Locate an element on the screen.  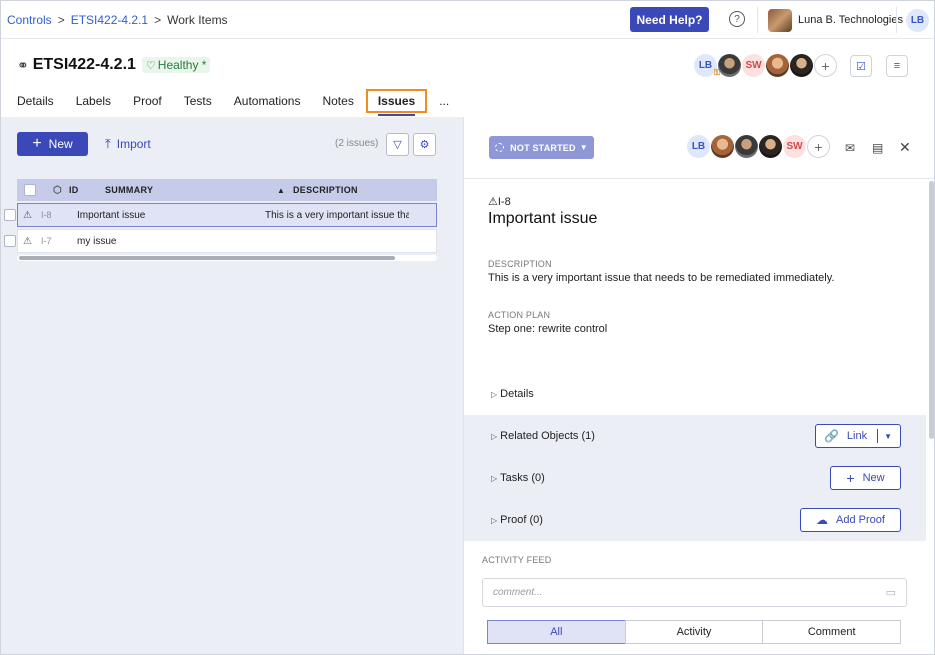
health-label: Healthy * is located at coordinates (182, 65).